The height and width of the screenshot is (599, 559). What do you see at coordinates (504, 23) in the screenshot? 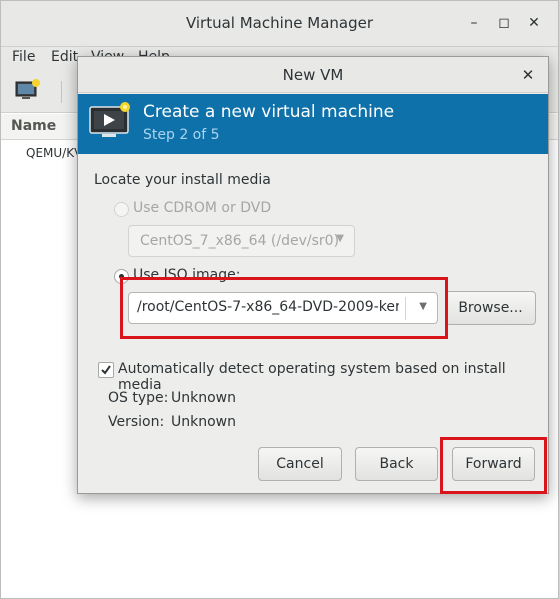
I see `maximize-icon: ◻` at bounding box center [504, 23].